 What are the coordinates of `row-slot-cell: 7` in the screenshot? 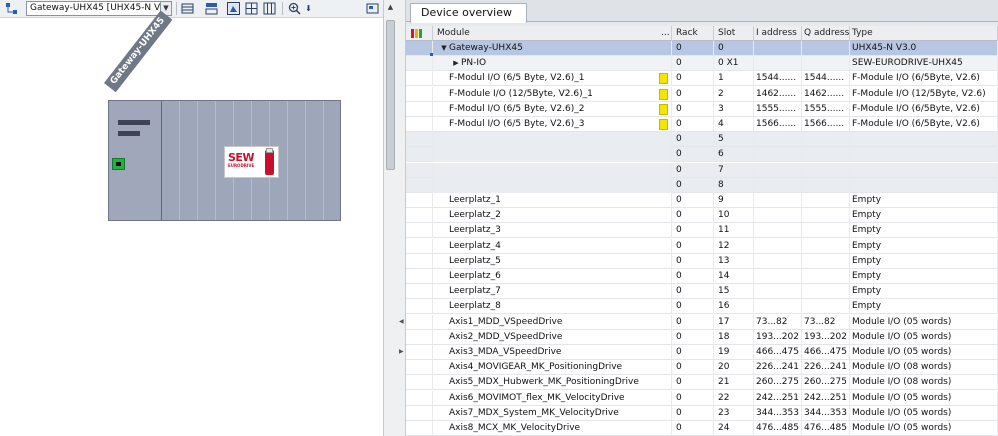 It's located at (734, 170).